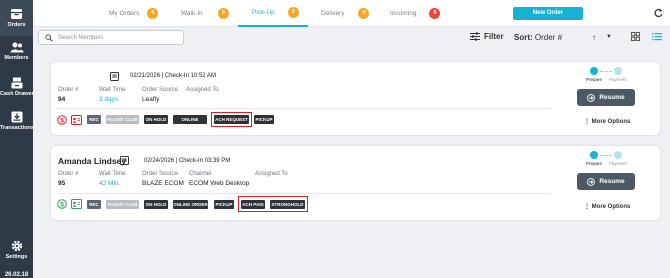  What do you see at coordinates (110, 183) in the screenshot?
I see `wait-time: 42 Min.` at bounding box center [110, 183].